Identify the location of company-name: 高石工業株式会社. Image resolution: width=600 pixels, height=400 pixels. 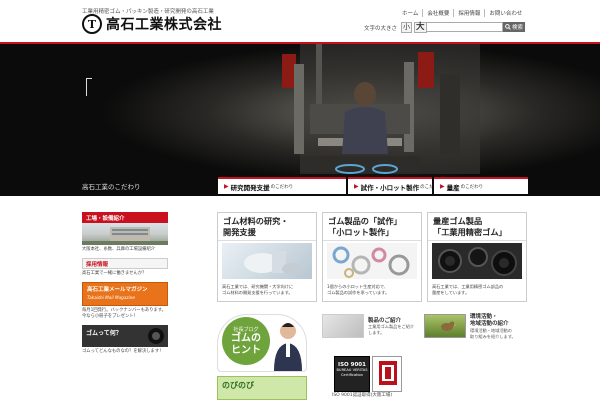
(164, 25).